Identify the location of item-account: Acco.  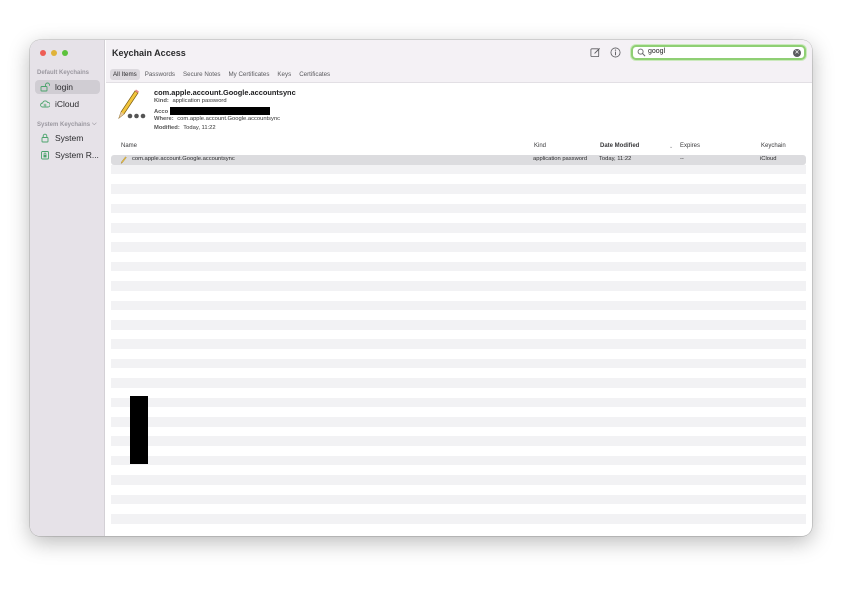
(212, 111).